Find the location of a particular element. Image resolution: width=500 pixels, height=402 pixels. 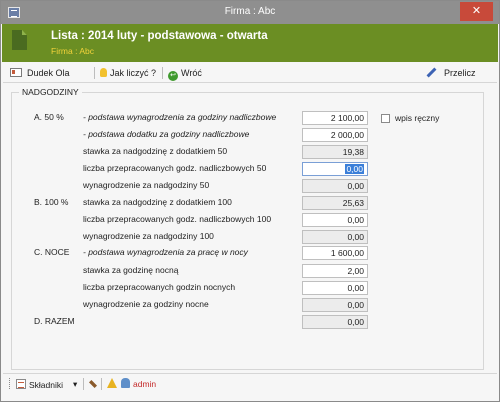

components-button: Składniki is located at coordinates (36, 384).